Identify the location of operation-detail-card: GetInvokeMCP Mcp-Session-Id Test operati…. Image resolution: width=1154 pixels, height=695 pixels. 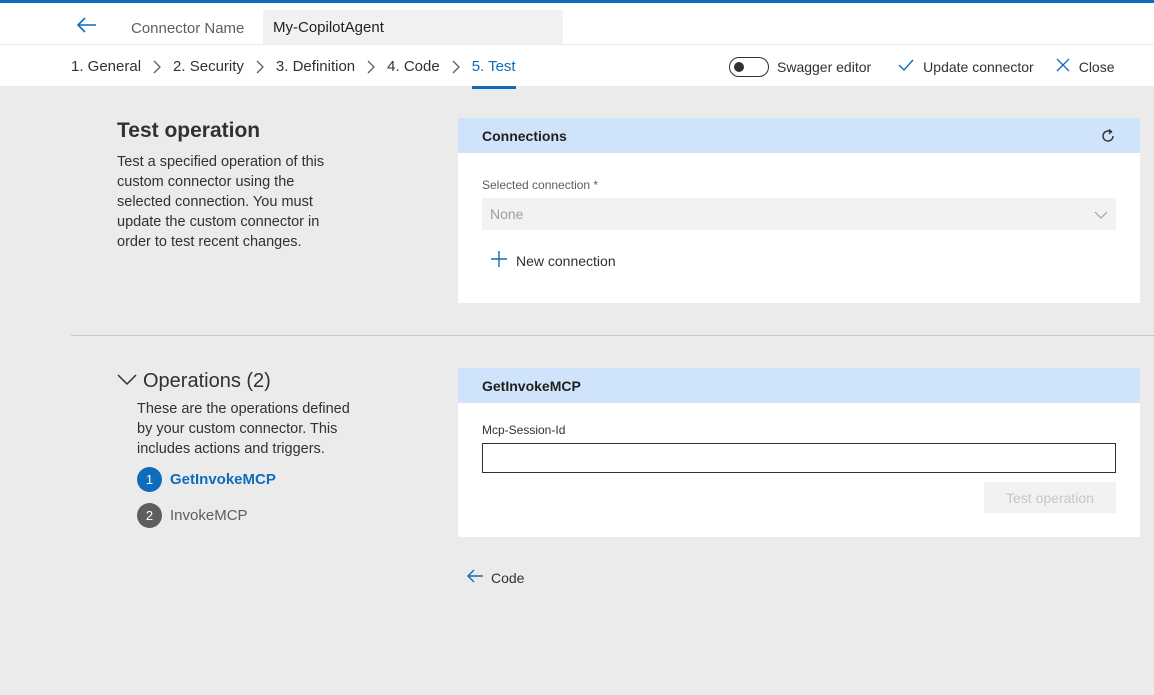
(799, 452).